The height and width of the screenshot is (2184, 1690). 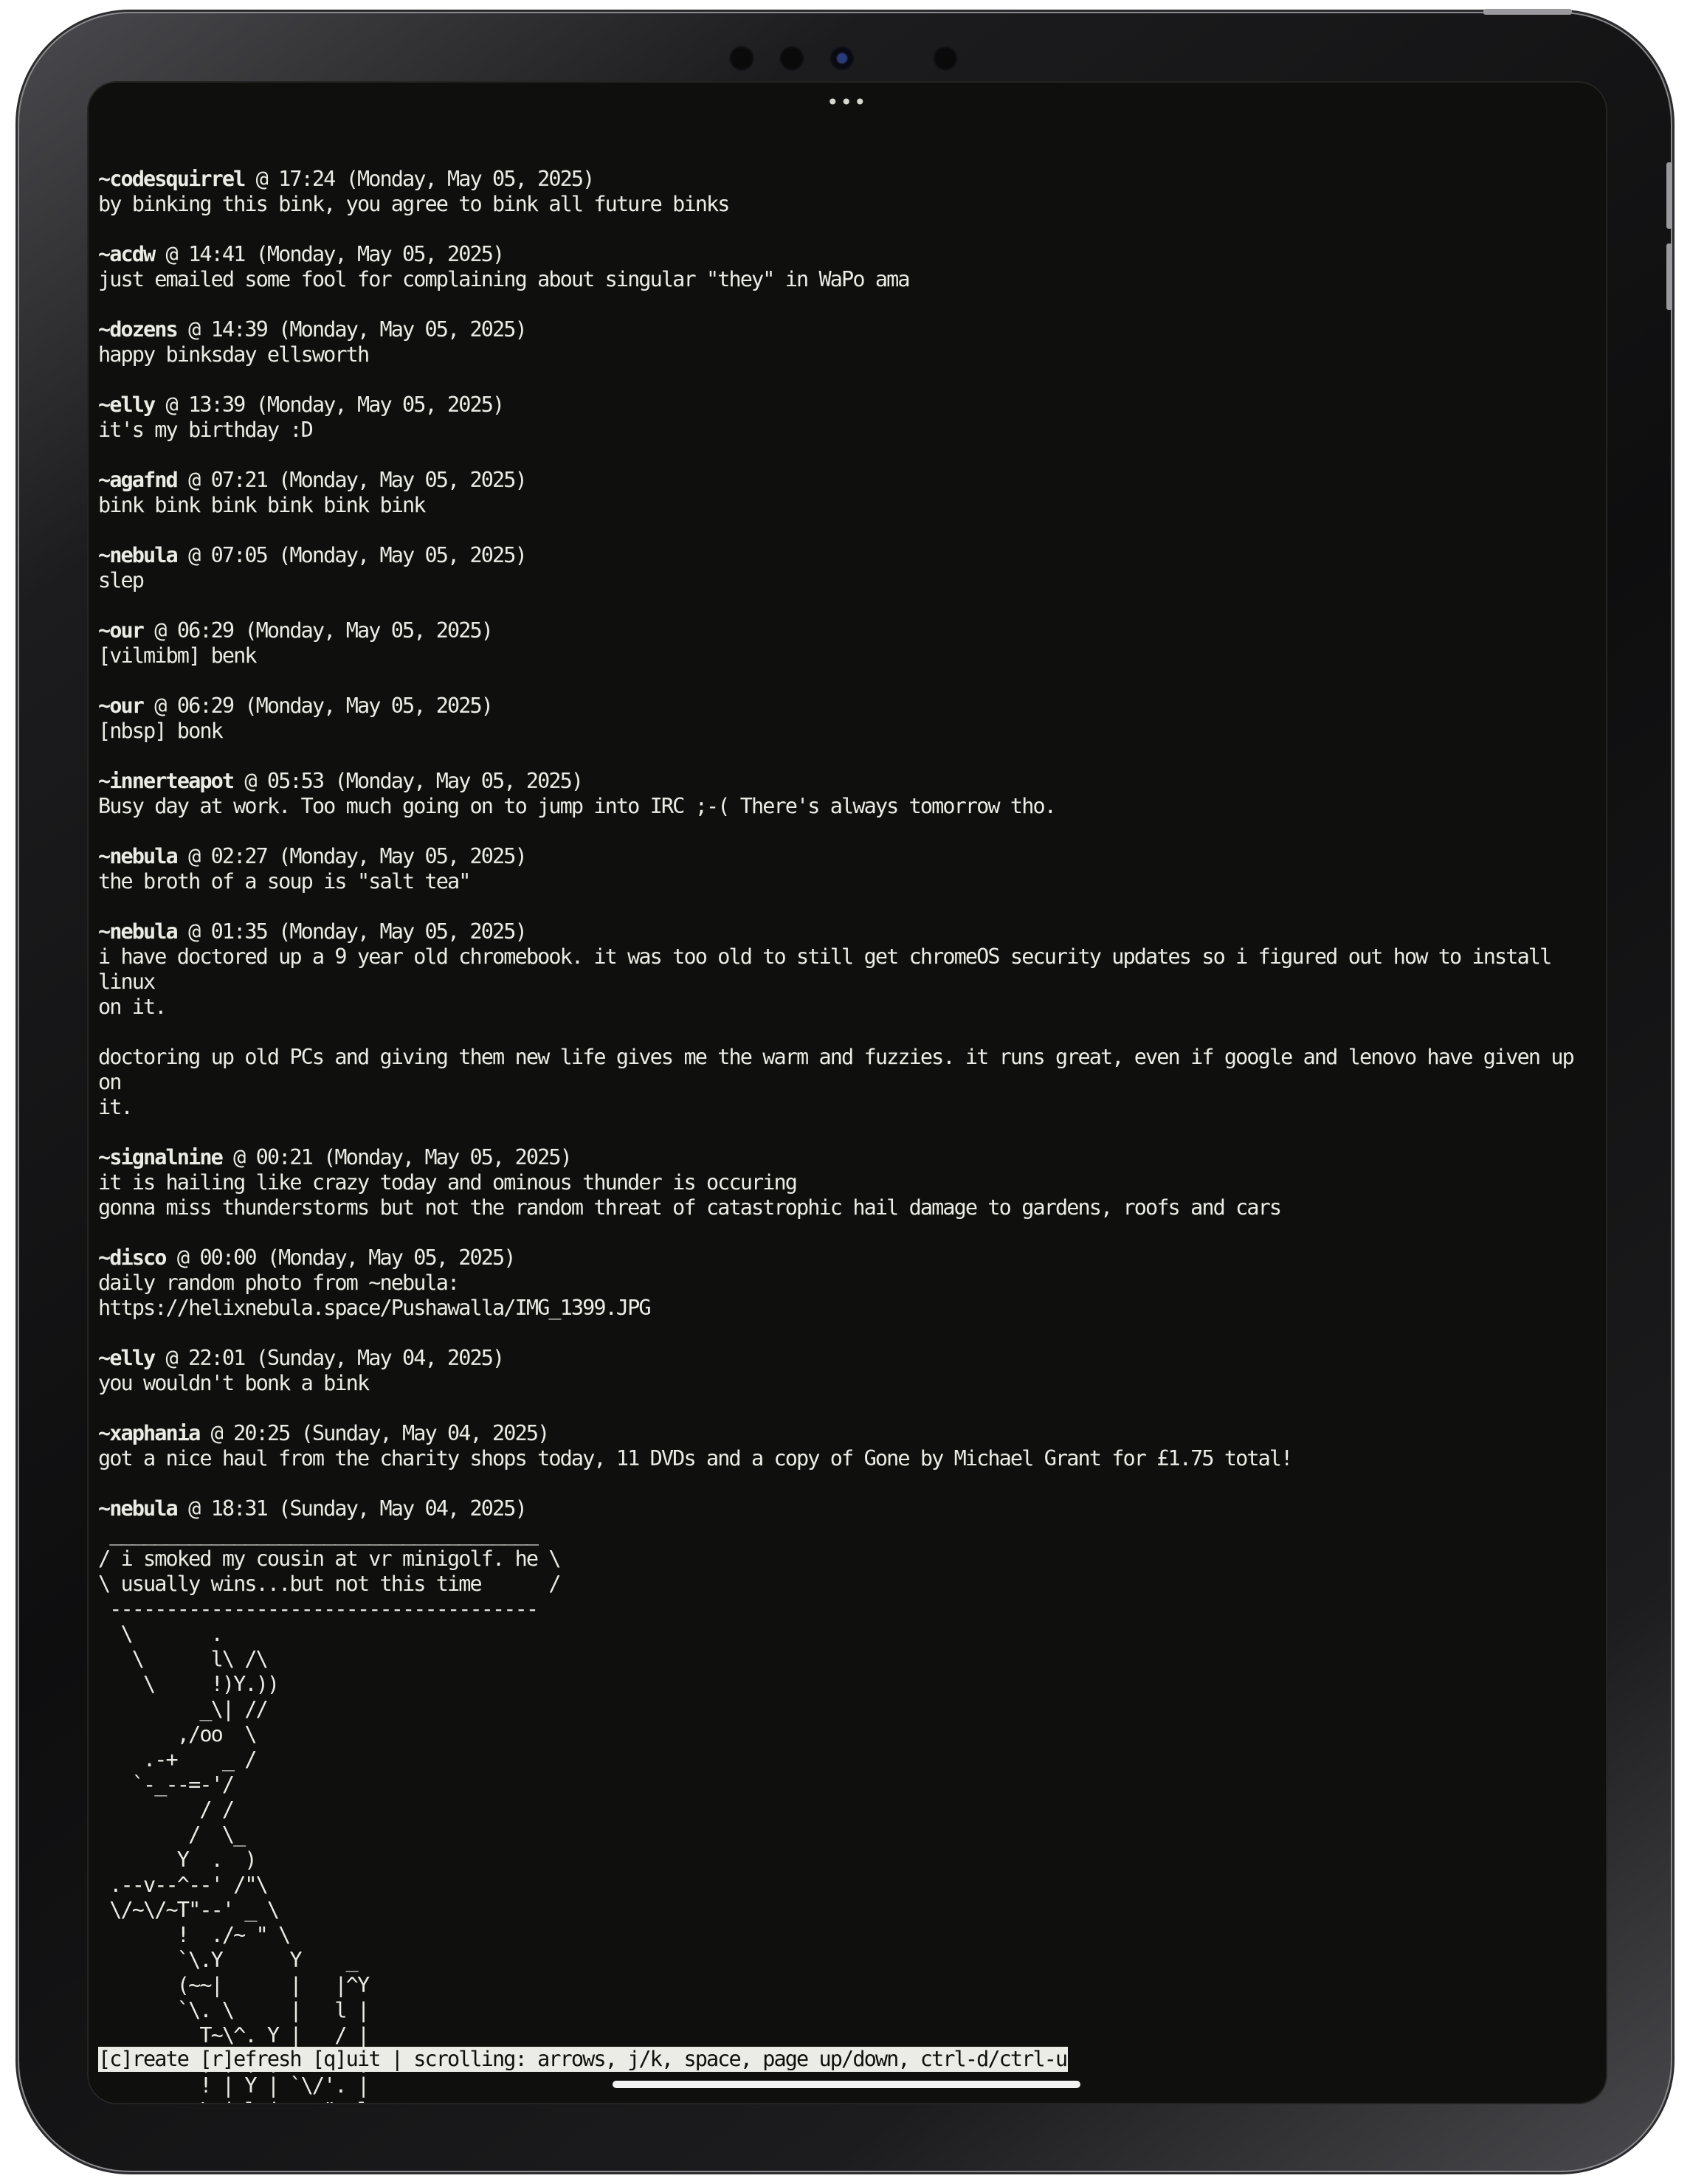 I want to click on post-timestamp: @ 17:24 (Monday, May 05, 2025), so click(x=420, y=179).